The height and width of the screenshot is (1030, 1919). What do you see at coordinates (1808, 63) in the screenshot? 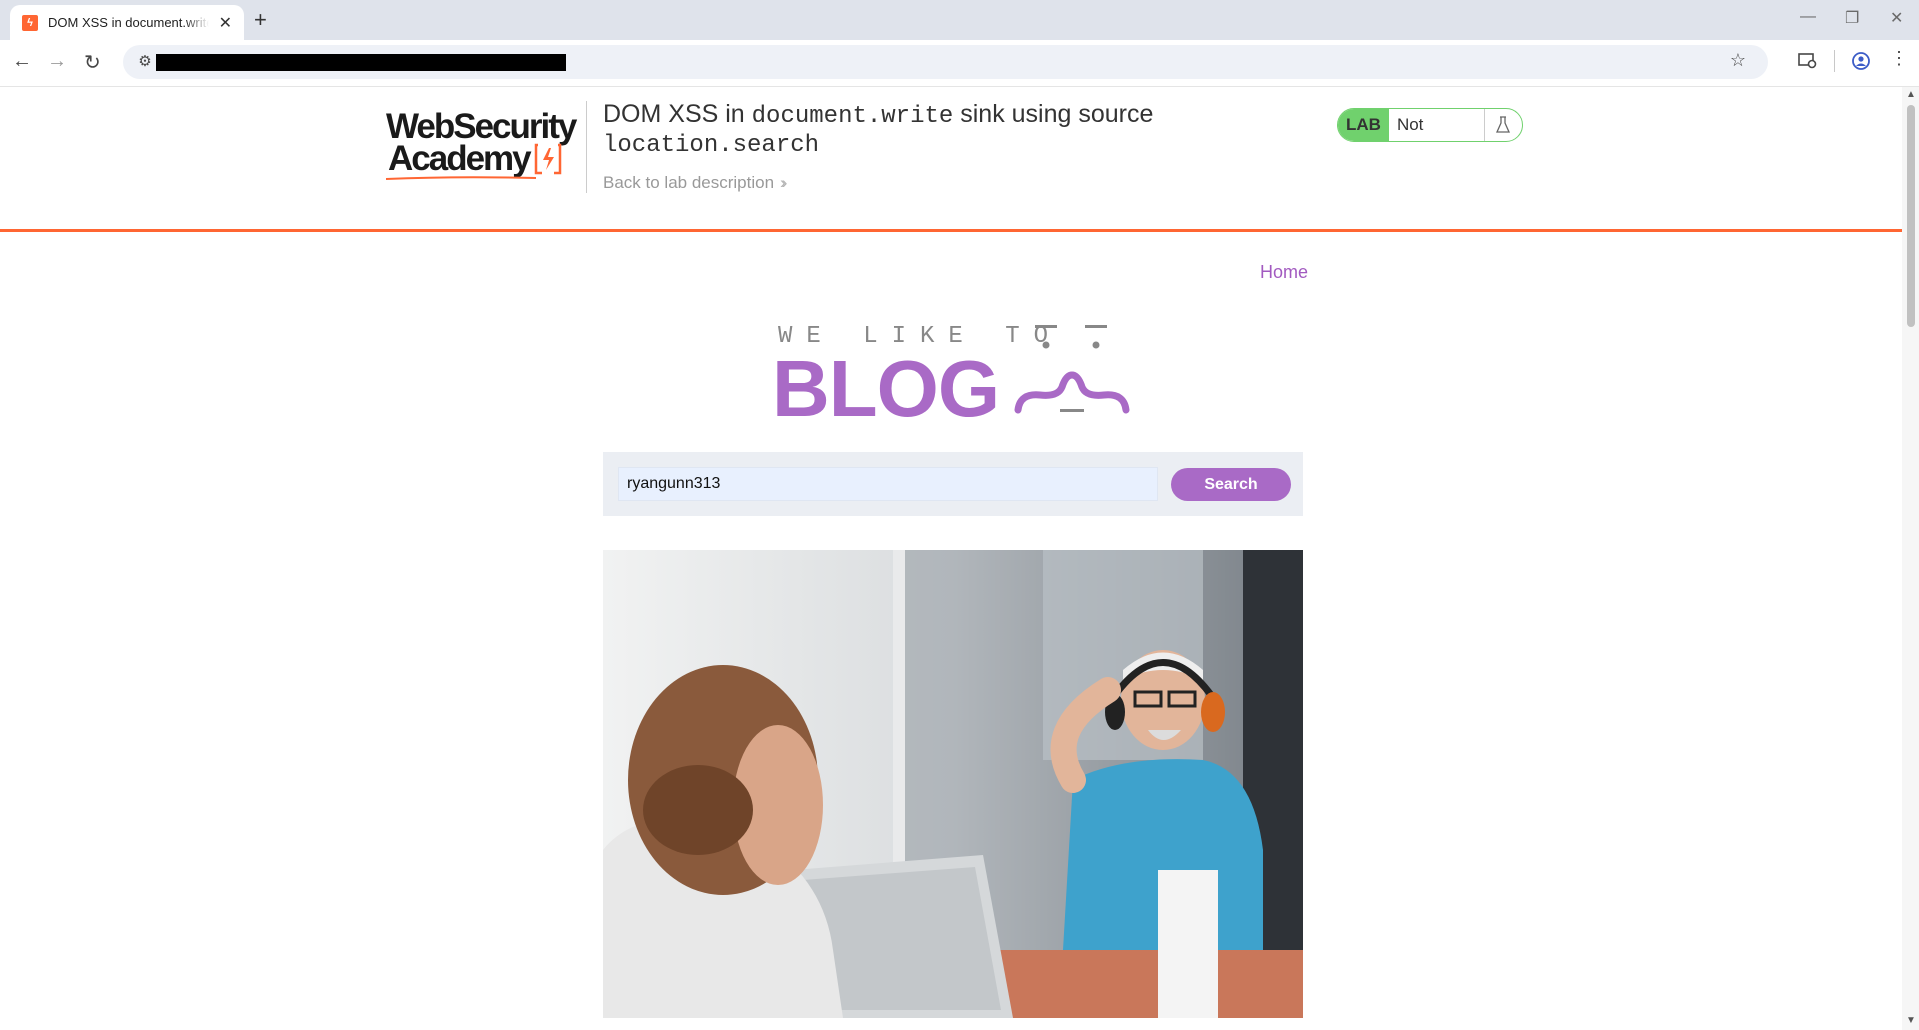
I see `media-control-icon` at bounding box center [1808, 63].